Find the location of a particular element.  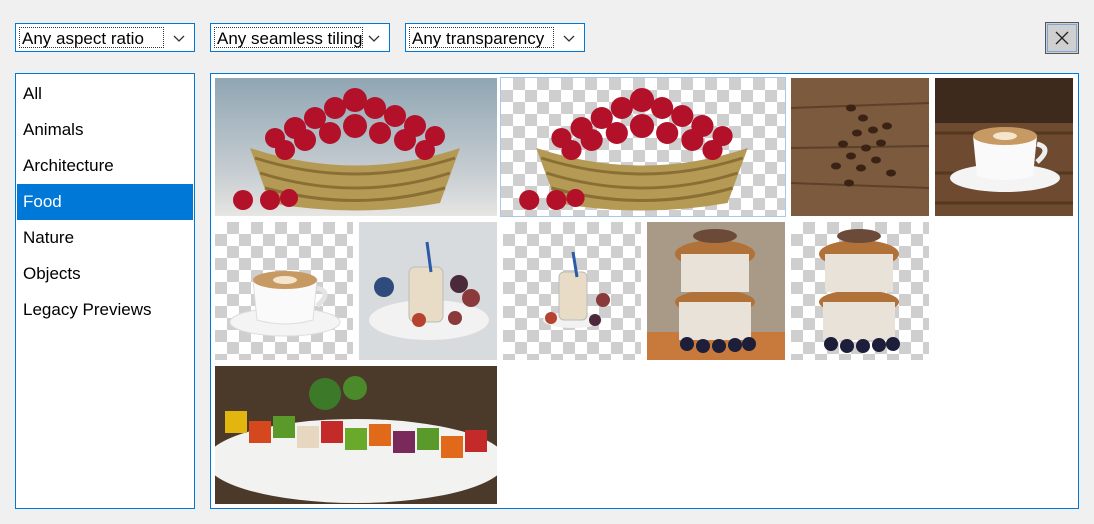

transparency-value: Any transparency is located at coordinates (481, 37).